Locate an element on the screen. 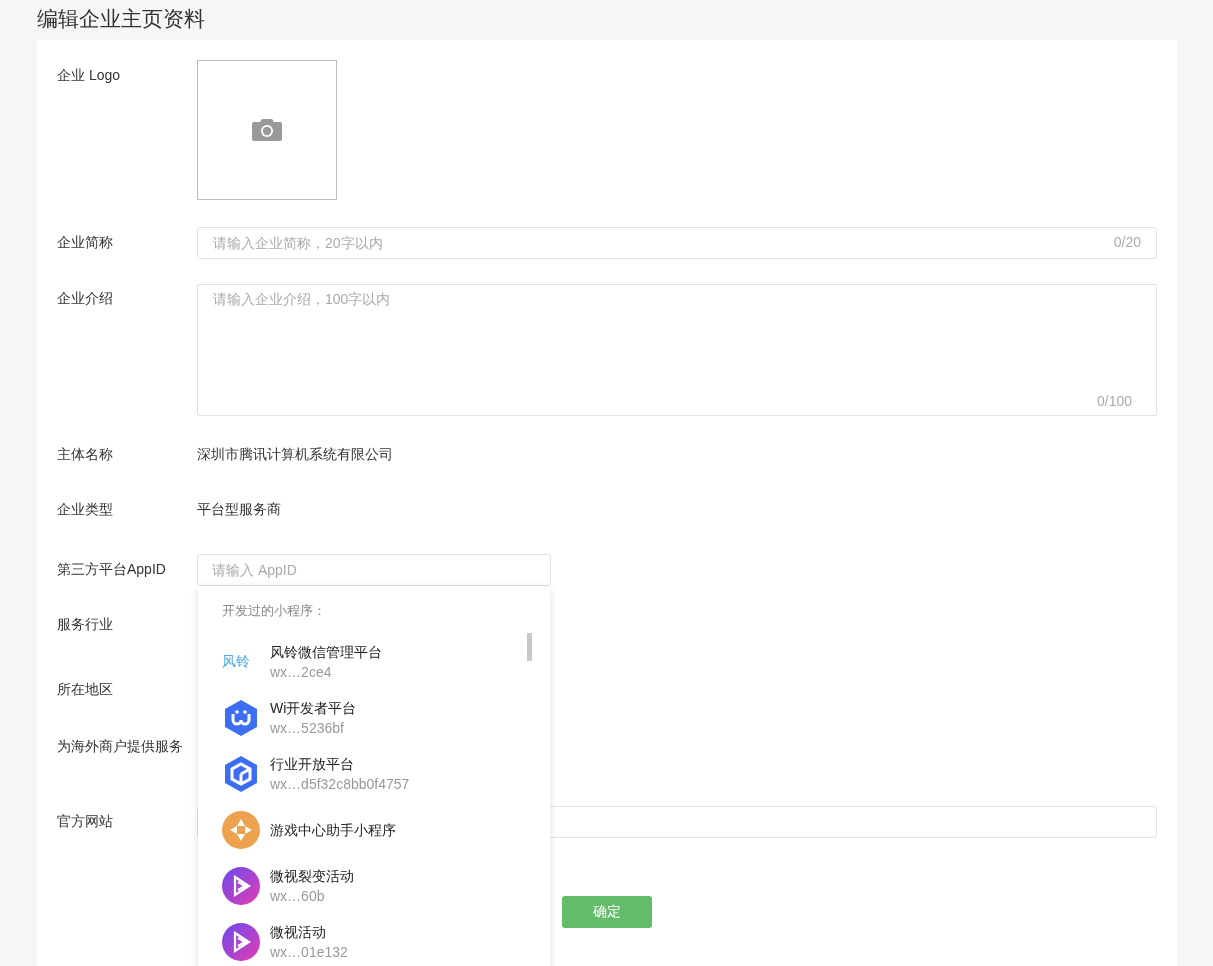 Image resolution: width=1213 pixels, height=966 pixels. field-label: 企业简称 is located at coordinates (85, 242).